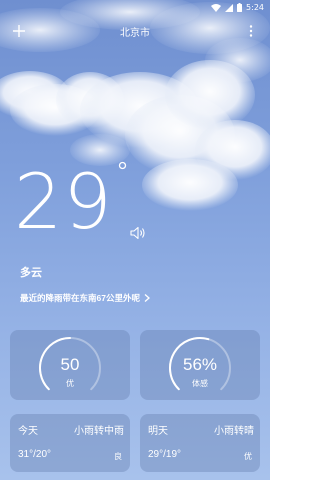 This screenshot has height=480, width=320. What do you see at coordinates (118, 456) in the screenshot?
I see `forecast-today-aq: 良` at bounding box center [118, 456].